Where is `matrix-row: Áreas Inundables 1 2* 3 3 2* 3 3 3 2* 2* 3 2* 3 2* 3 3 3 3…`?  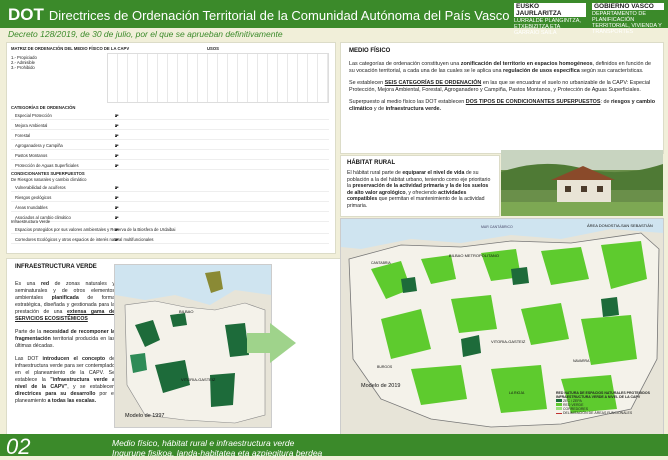
matrix-row: Áreas Inundables 1 2* 3 3 2* 3 3 3 2* 2* 3 2* 3 2* 3 3 3 3… is located at coordinates (170, 207).